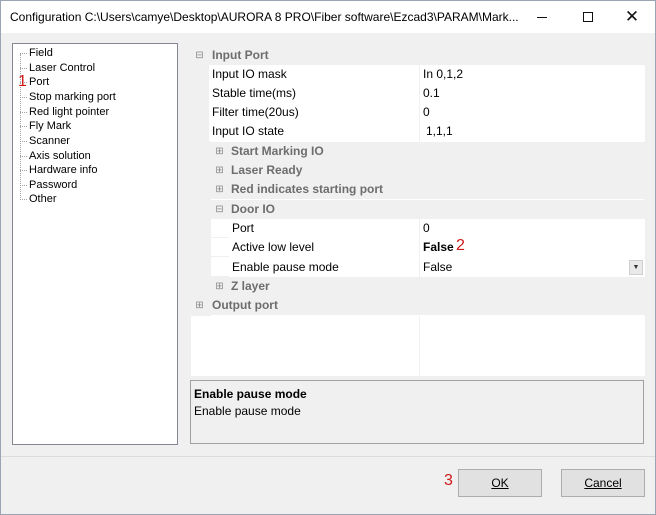 This screenshot has height=515, width=656. What do you see at coordinates (36, 53) in the screenshot?
I see `tree-item-field: Field` at bounding box center [36, 53].